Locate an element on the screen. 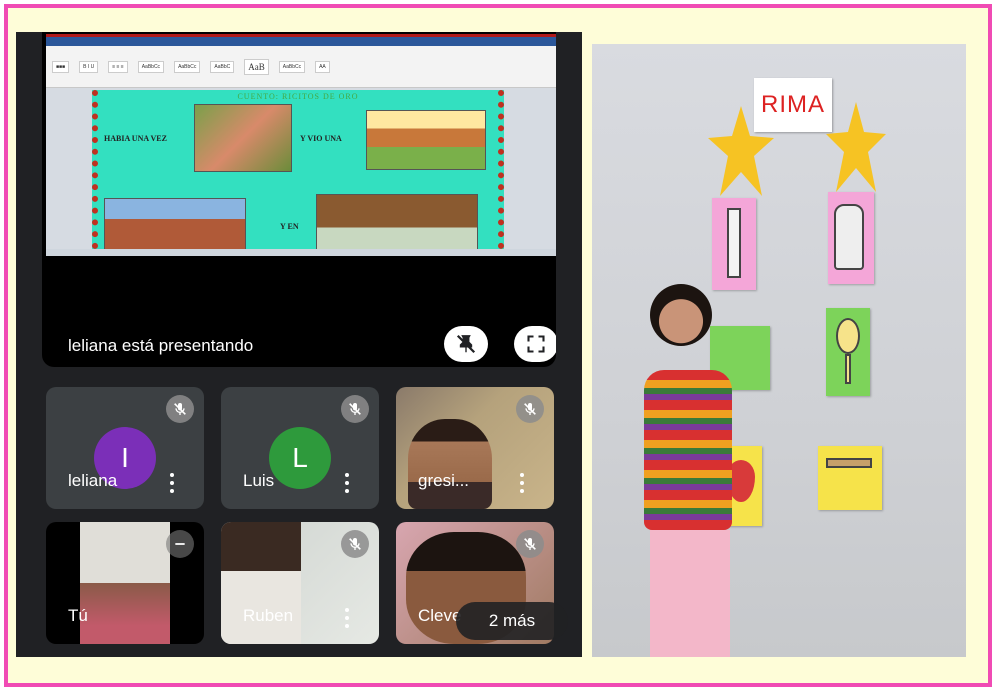  participant-tile: Ruben is located at coordinates (300, 583).